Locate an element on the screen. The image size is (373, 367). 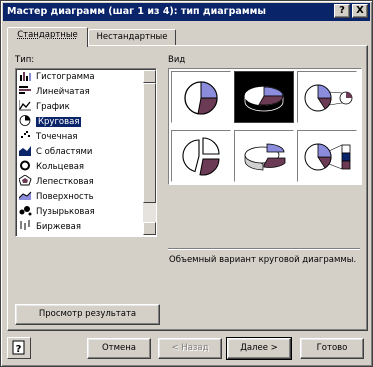
list-item: Линейчатая is located at coordinates (81, 92).